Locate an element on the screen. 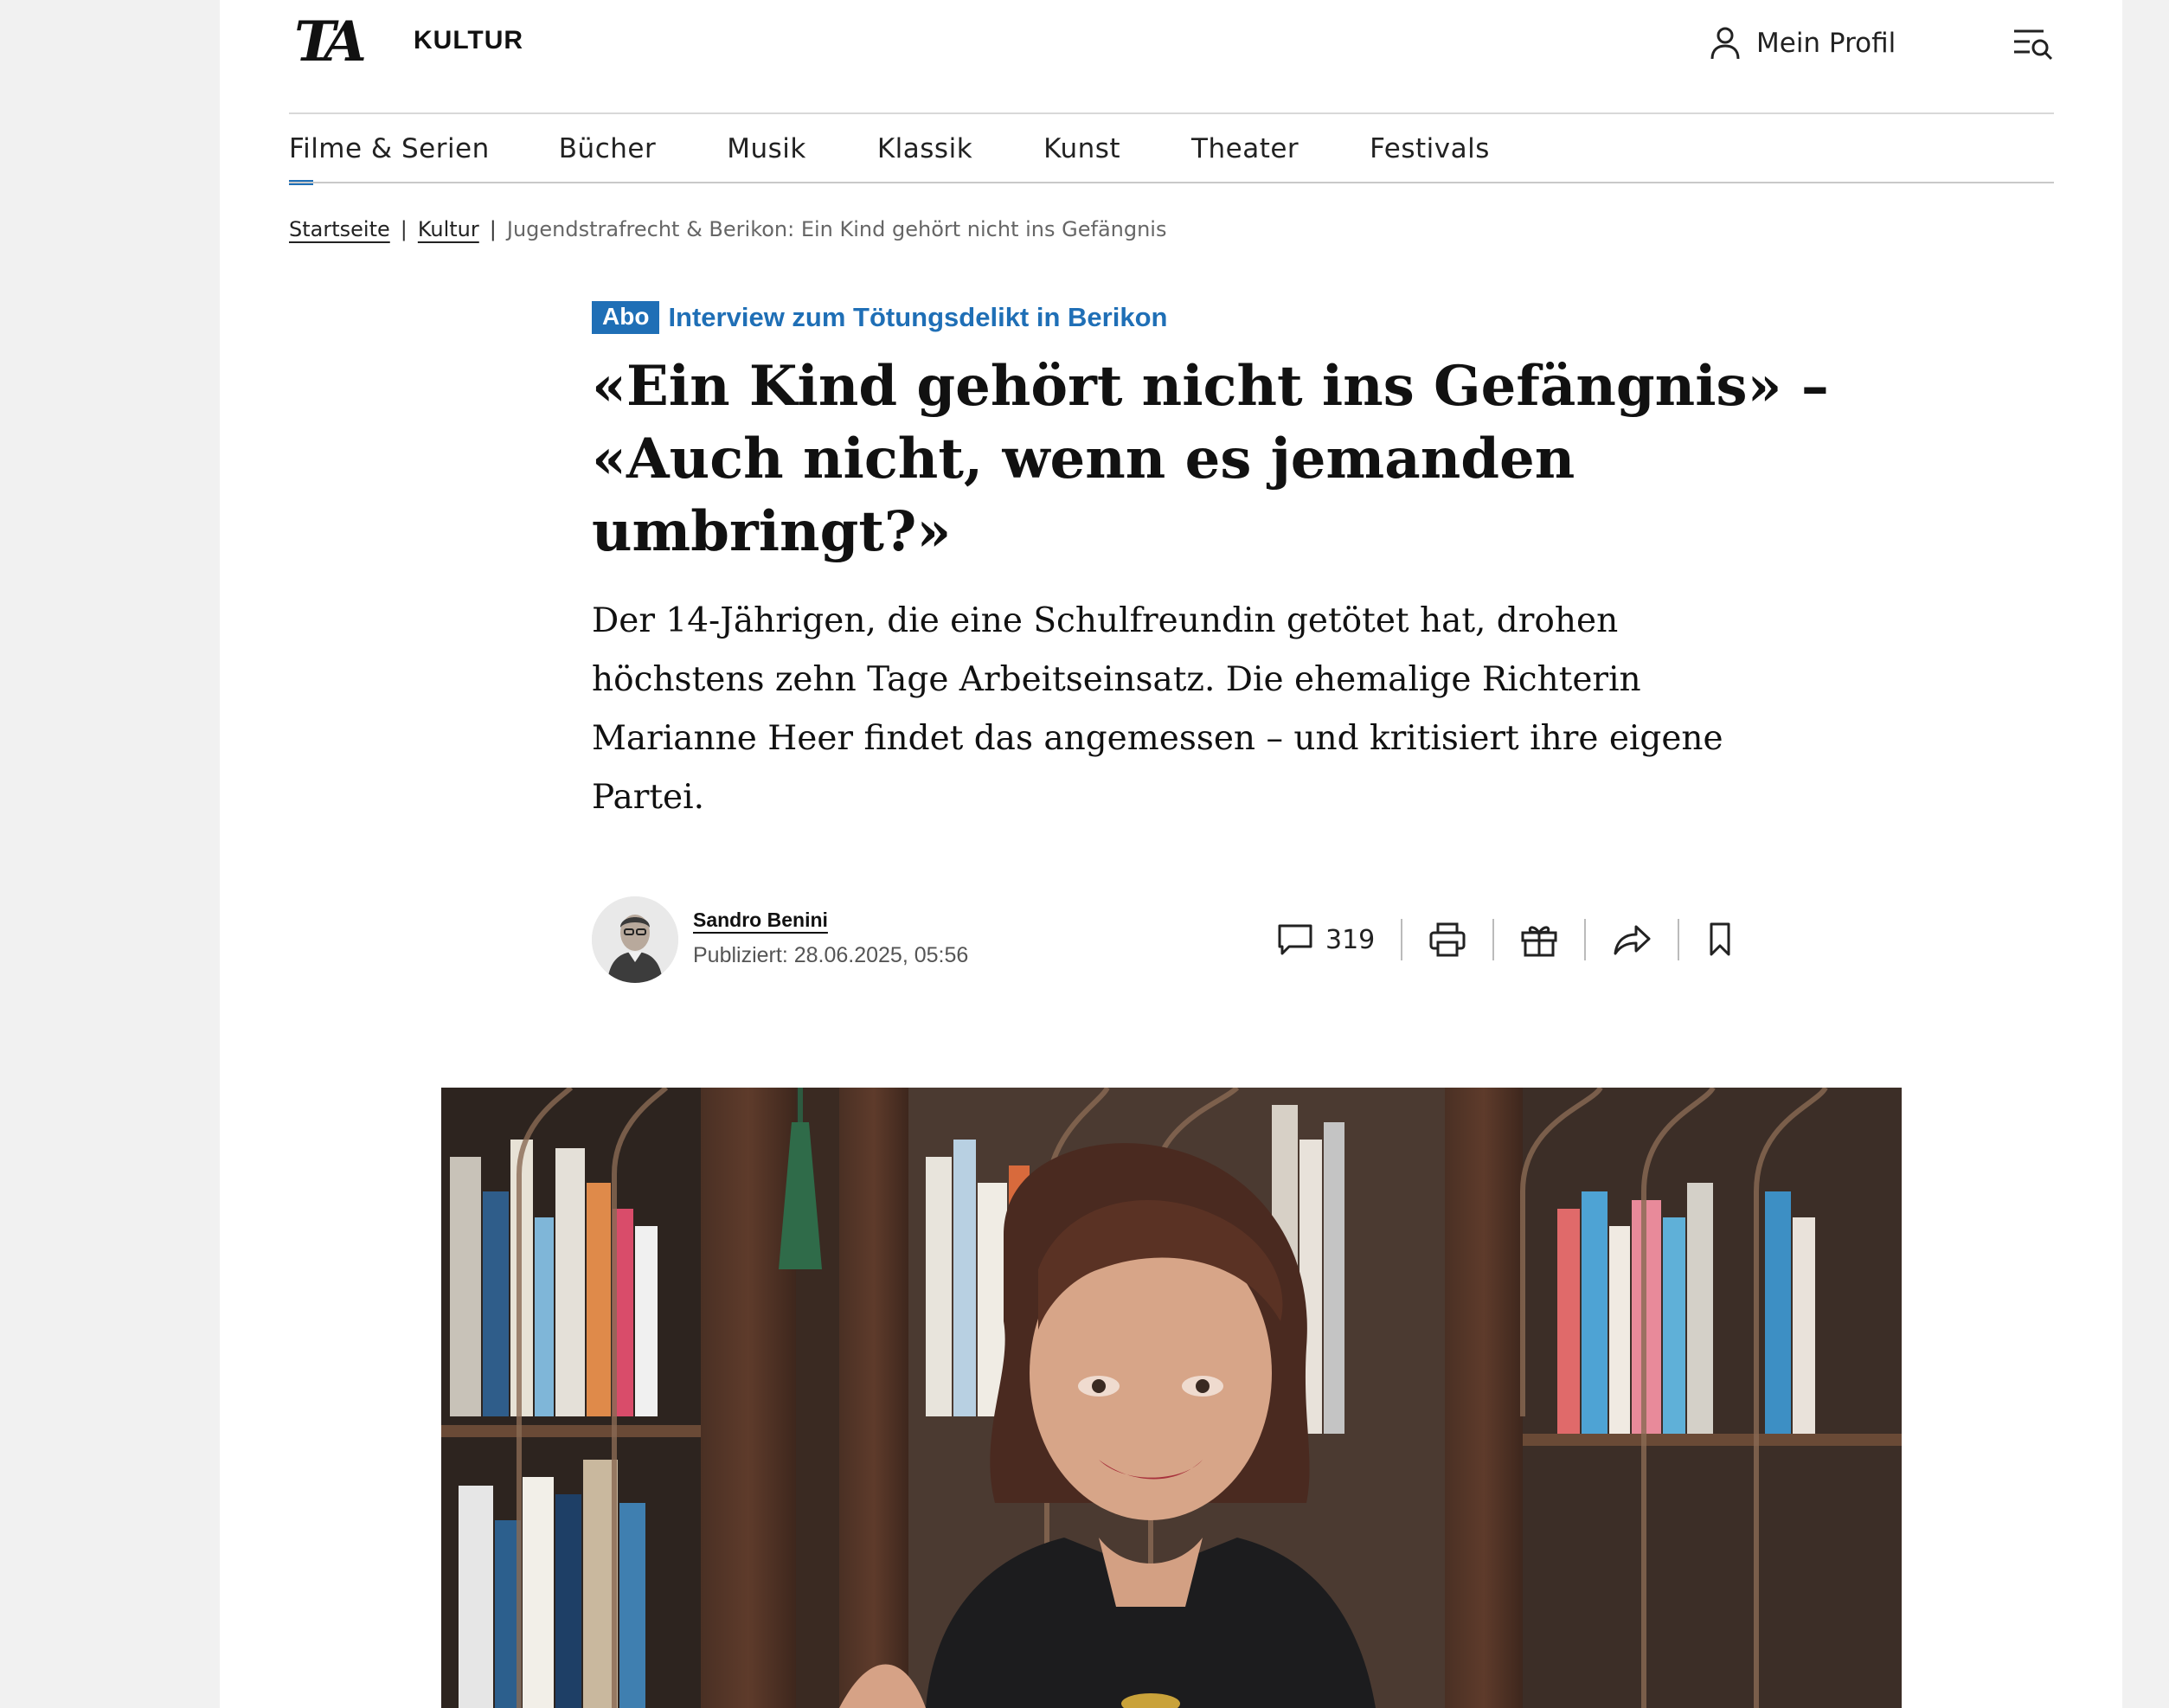 The image size is (2169, 1708). share-button is located at coordinates (1632, 940).